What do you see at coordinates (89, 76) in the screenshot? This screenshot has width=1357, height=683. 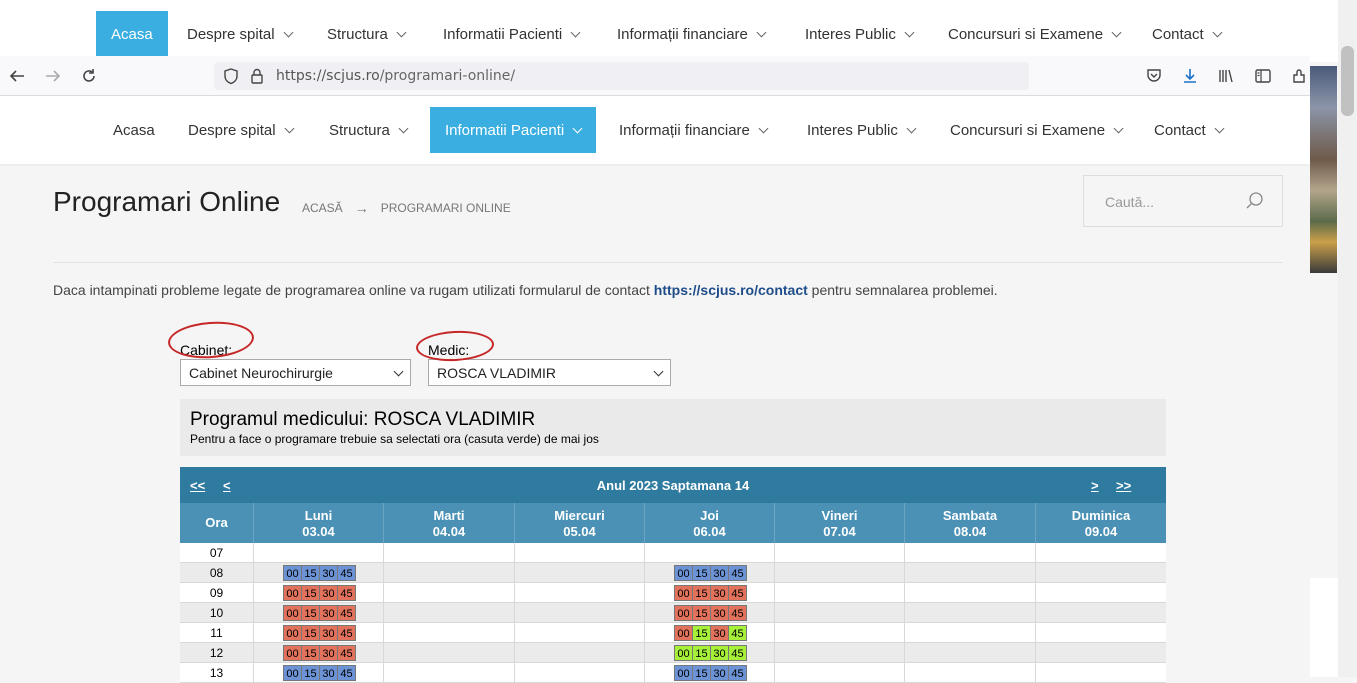 I see `reload-icon` at bounding box center [89, 76].